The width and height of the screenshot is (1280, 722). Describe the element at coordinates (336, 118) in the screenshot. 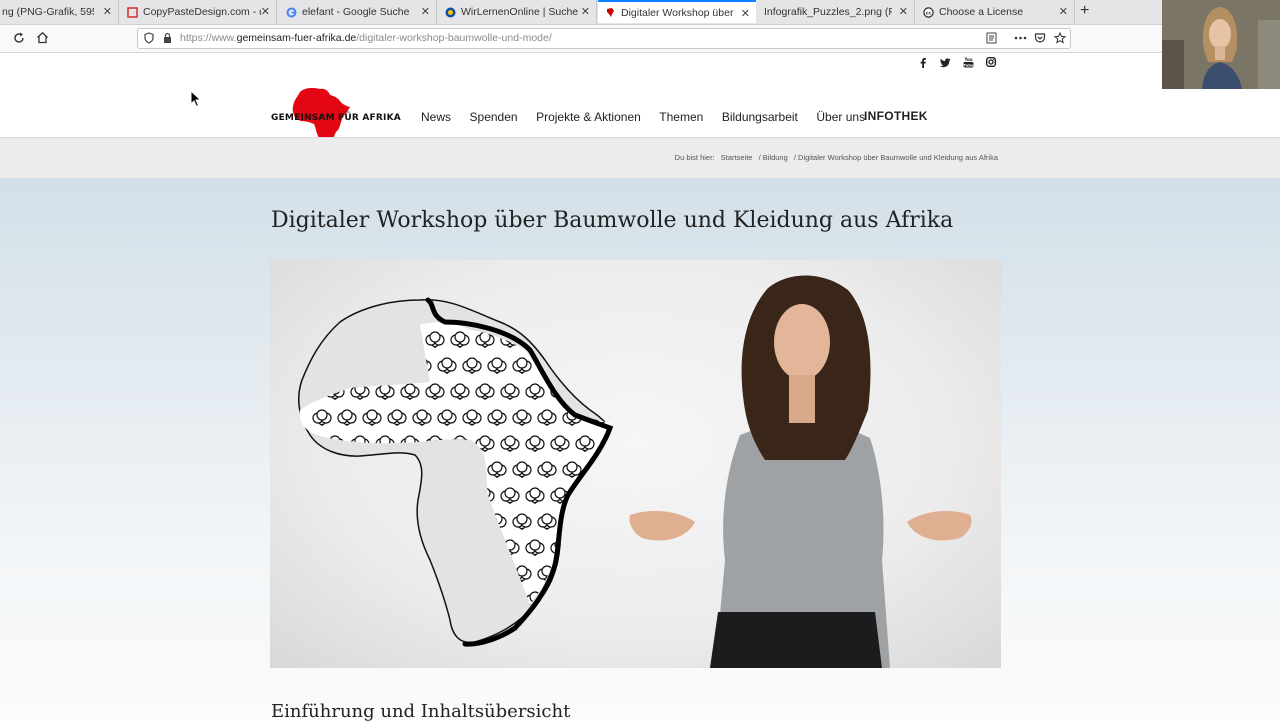

I see `logo-wordmark: GEMEINSAM FÜR AFRIKA` at that location.